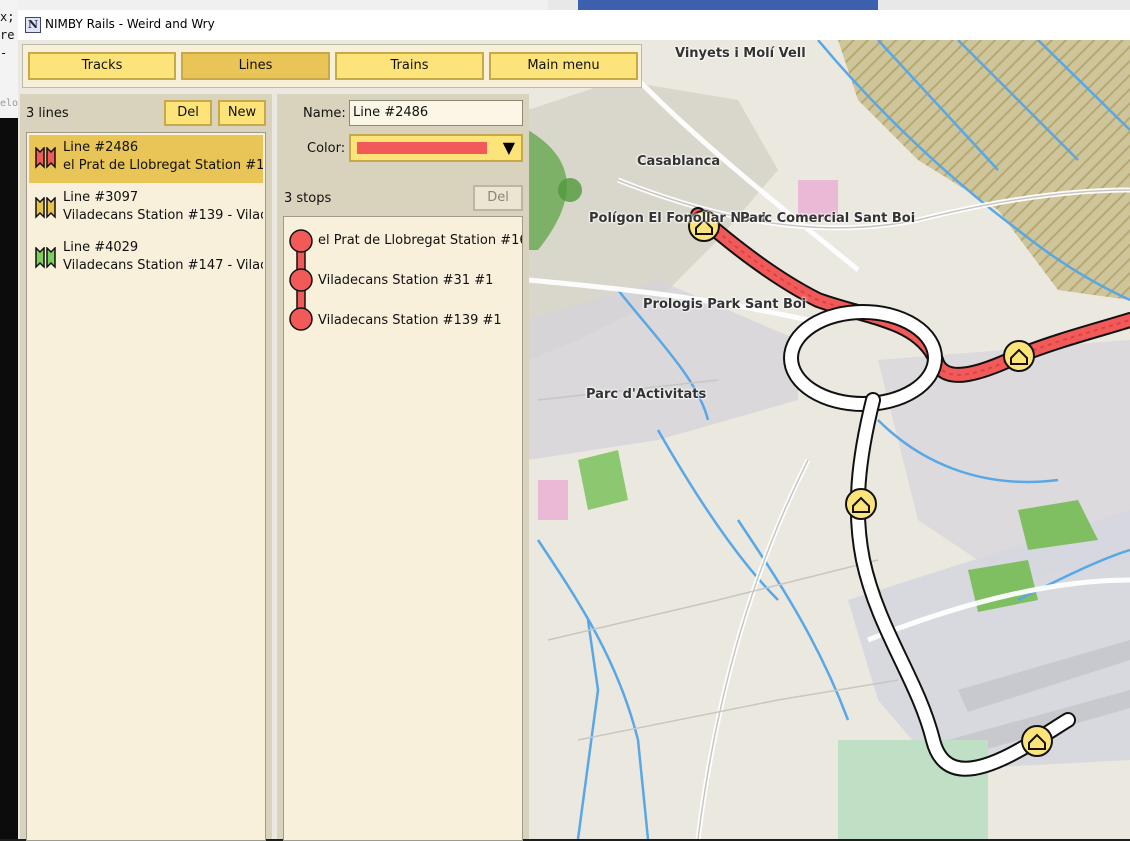  Describe the element at coordinates (33, 25) in the screenshot. I see `app-icon: N` at that location.